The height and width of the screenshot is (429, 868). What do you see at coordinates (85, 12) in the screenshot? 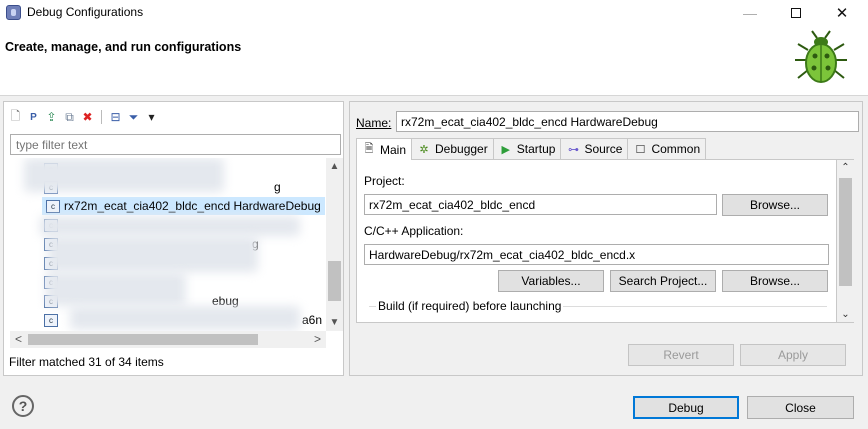
I see `window-title: Debug Configurations` at bounding box center [85, 12].